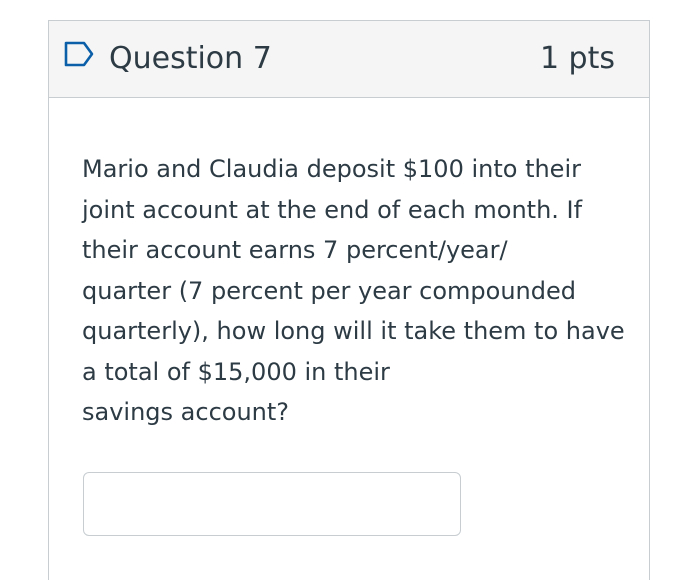 Image resolution: width=700 pixels, height=580 pixels. Describe the element at coordinates (295, 250) in the screenshot. I see `question-text-line: their account earns 7 percent/year/` at that location.